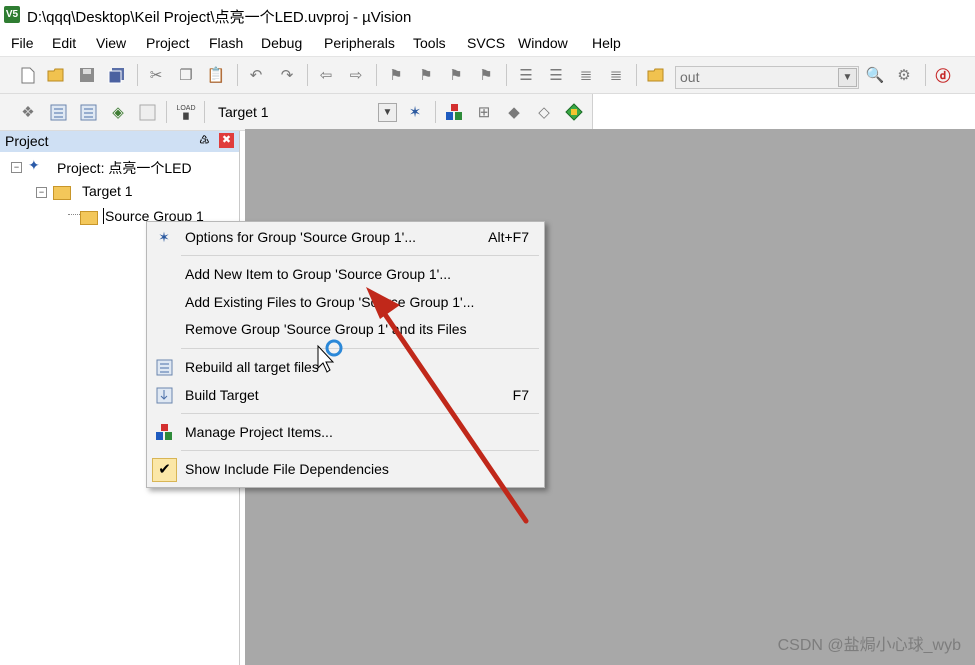 This screenshot has width=975, height=665. I want to click on checkmark-icon: ✔, so click(164, 470).